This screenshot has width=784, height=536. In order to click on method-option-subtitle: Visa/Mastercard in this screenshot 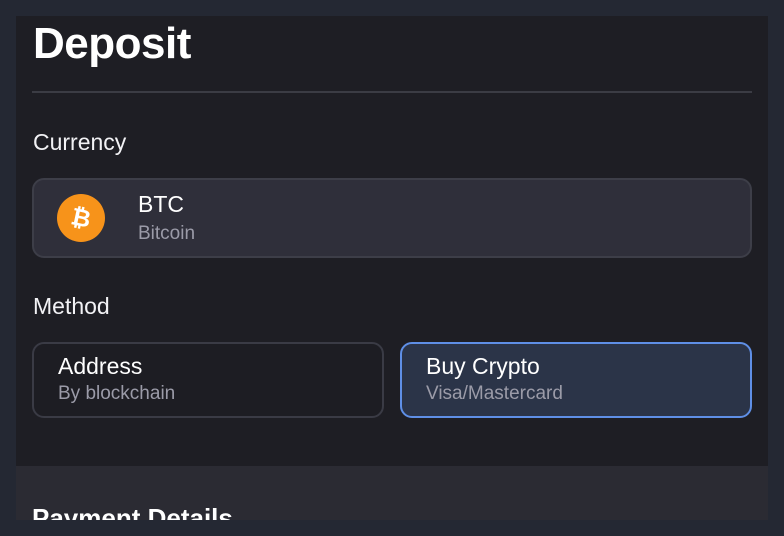, I will do `click(494, 393)`.